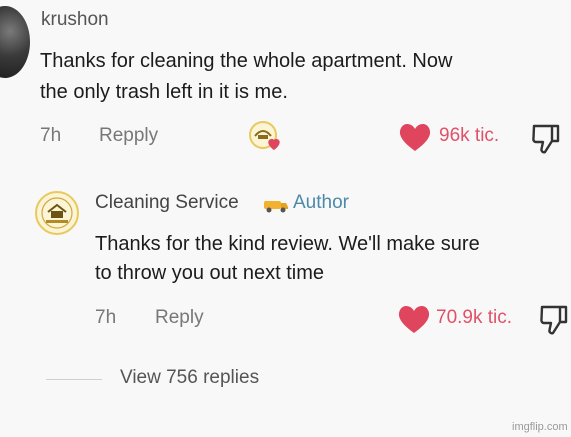  Describe the element at coordinates (164, 92) in the screenshot. I see `comment-text-line-2: the only trash left in it is me.` at that location.